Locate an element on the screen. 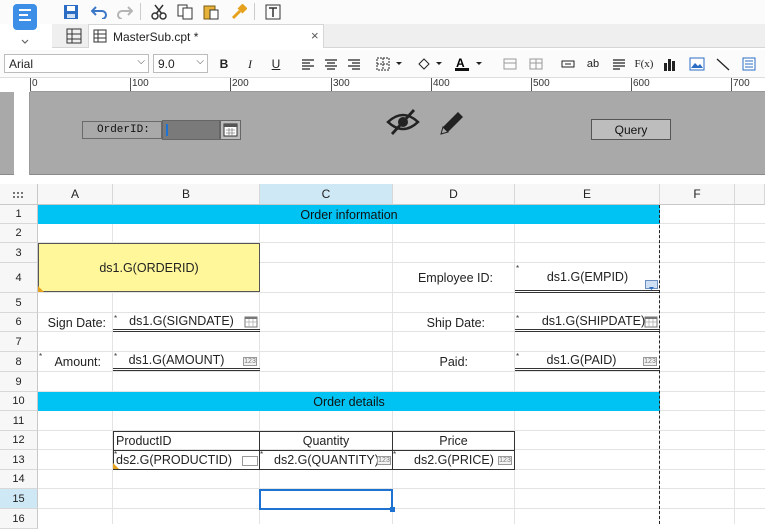  quantity-header: Quantity is located at coordinates (326, 441).